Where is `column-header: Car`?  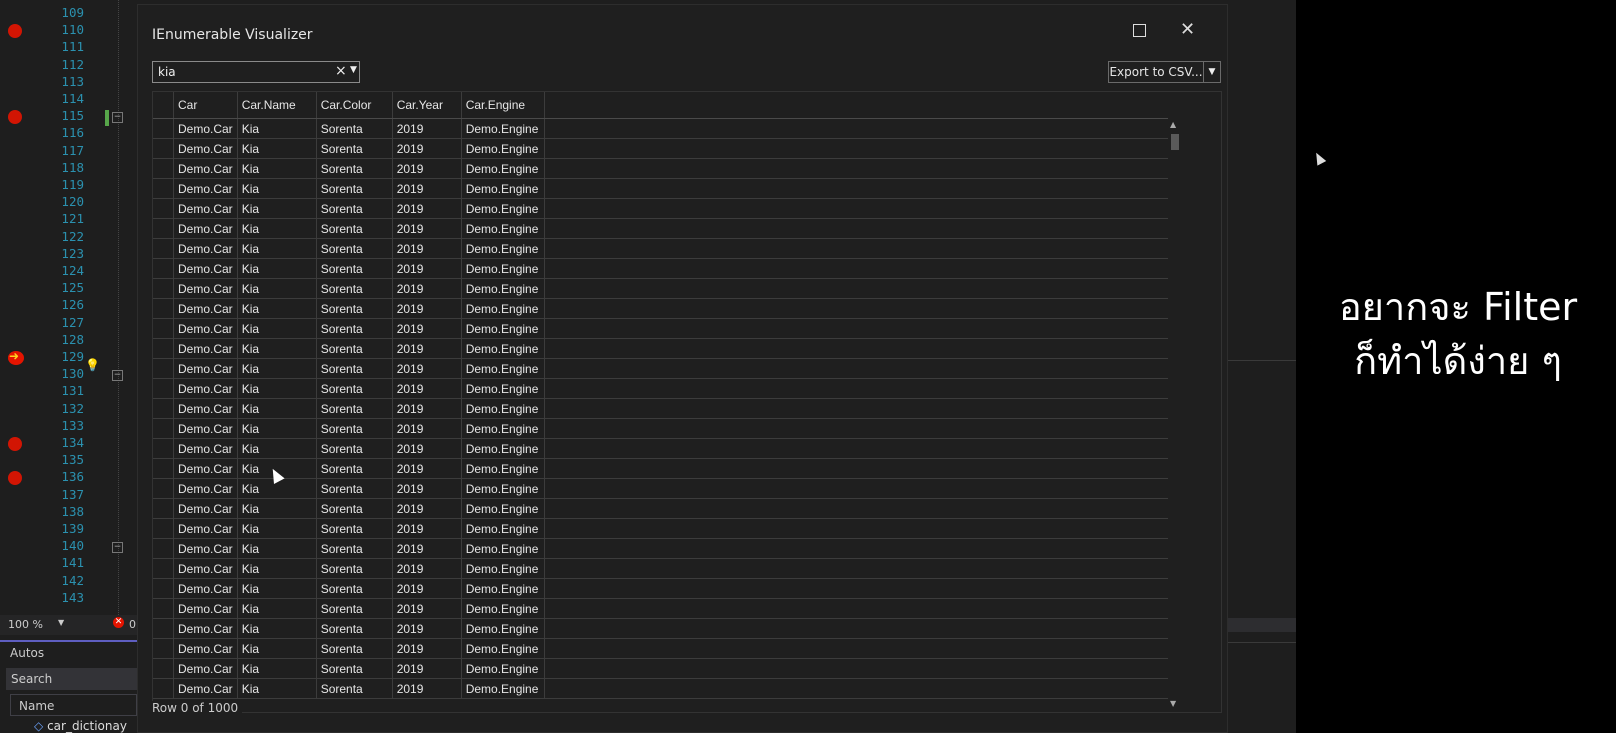 column-header: Car is located at coordinates (205, 105).